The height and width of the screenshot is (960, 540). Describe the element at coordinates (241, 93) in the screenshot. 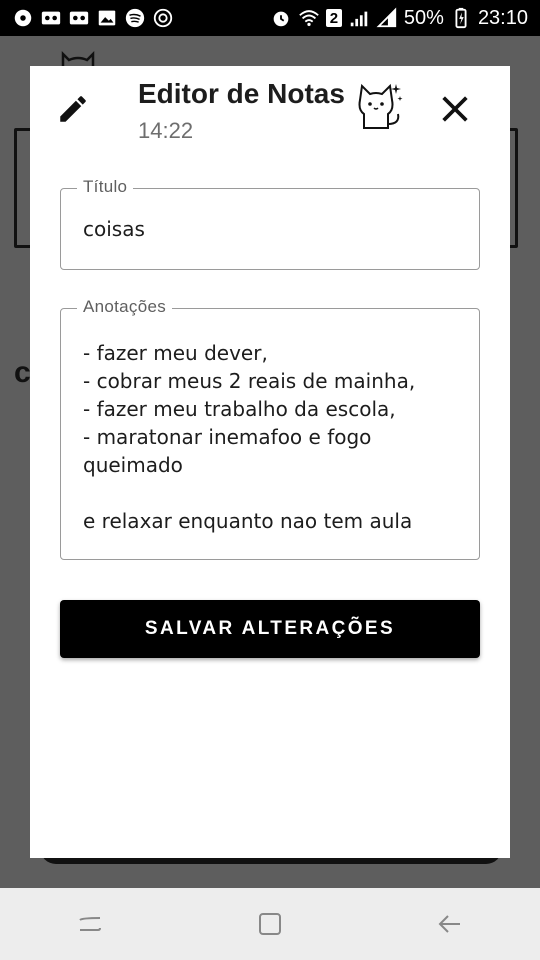

I see `dialog-title: Editor de Notas` at that location.